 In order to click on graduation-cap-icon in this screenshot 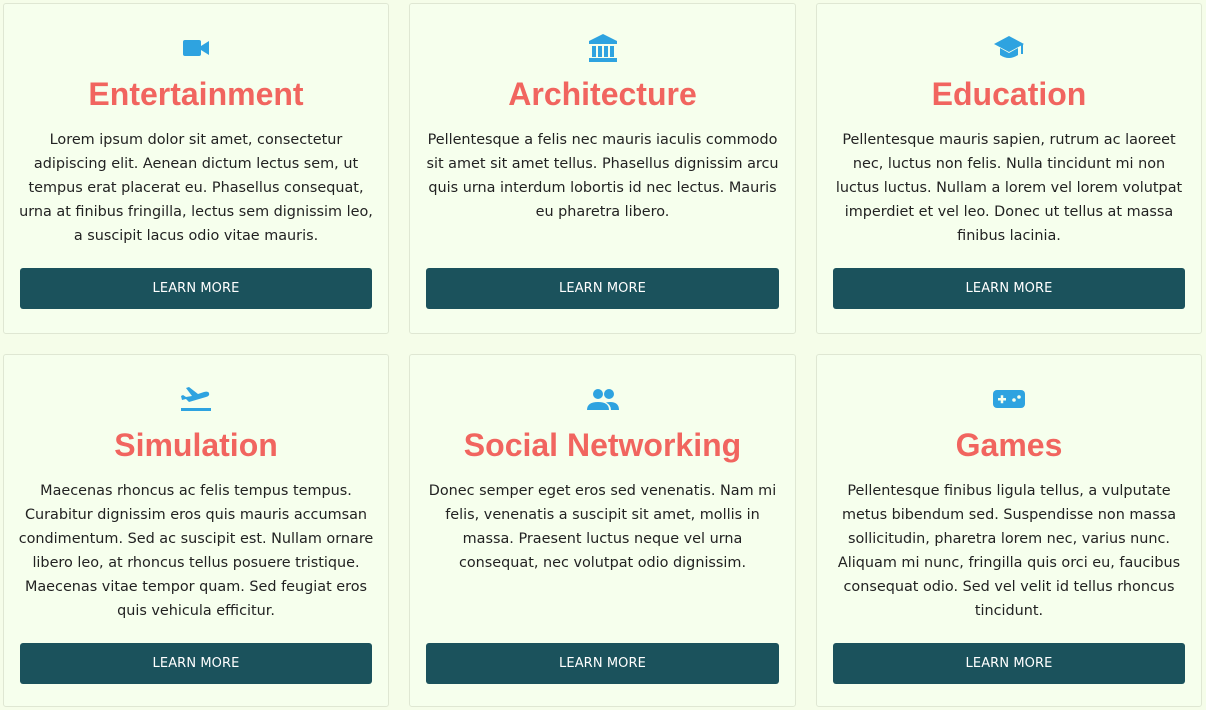, I will do `click(1009, 48)`.